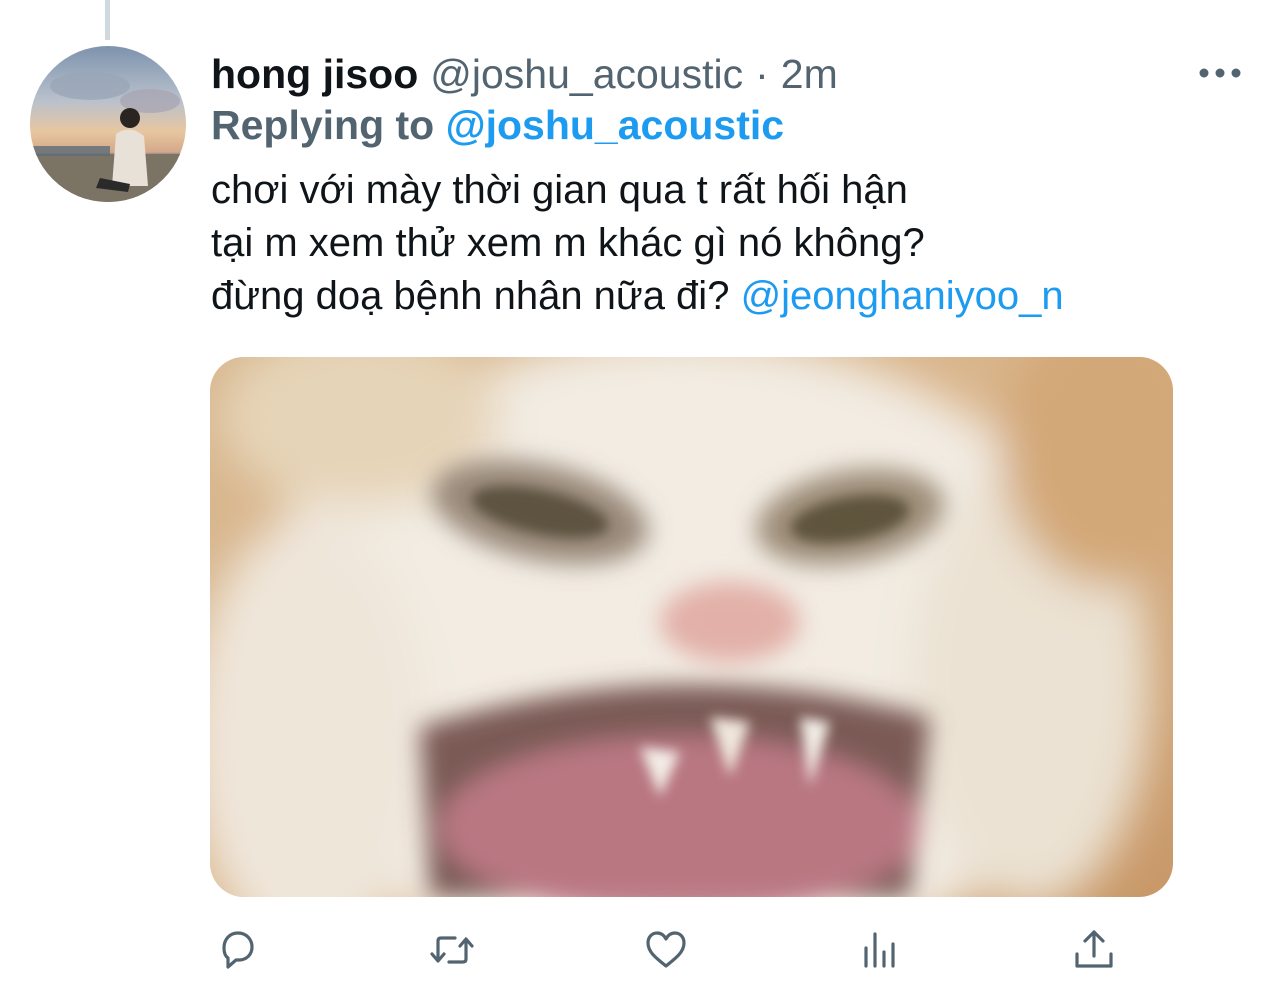 This screenshot has height=983, width=1284. Describe the element at coordinates (314, 74) in the screenshot. I see `author-name: hong jisoo` at that location.